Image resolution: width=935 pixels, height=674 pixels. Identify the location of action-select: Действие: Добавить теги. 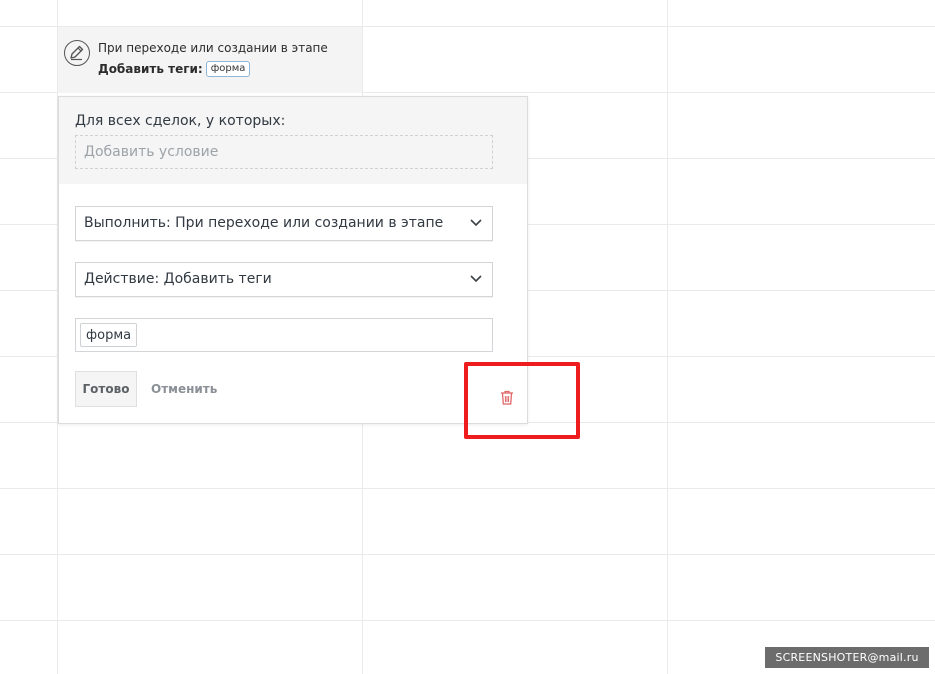
(284, 279).